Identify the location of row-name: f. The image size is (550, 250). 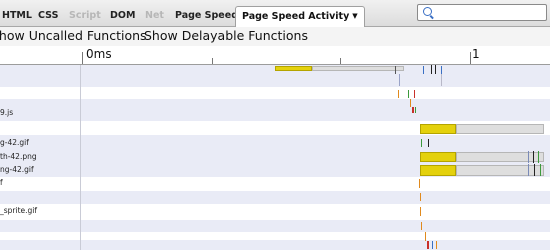
(1, 182).